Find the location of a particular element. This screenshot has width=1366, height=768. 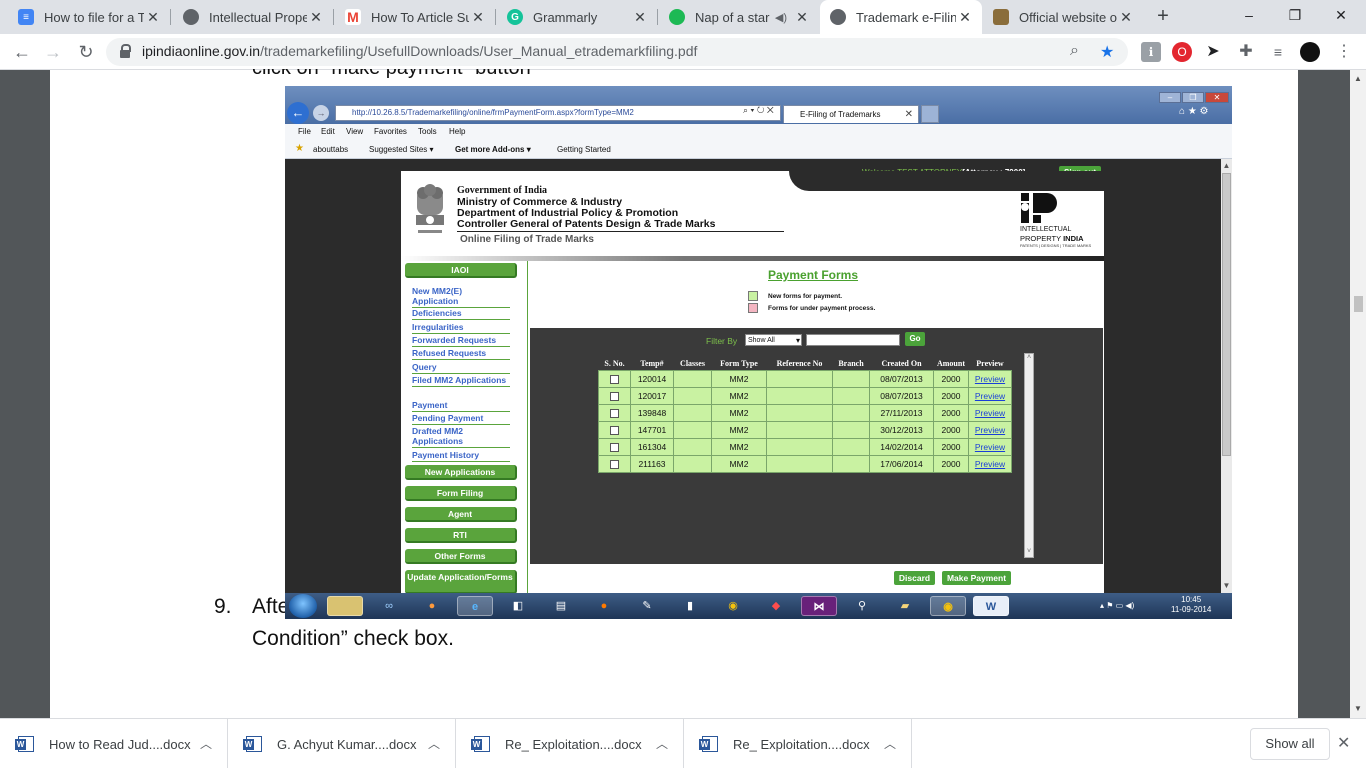

cell-temp: 211163 is located at coordinates (652, 463).